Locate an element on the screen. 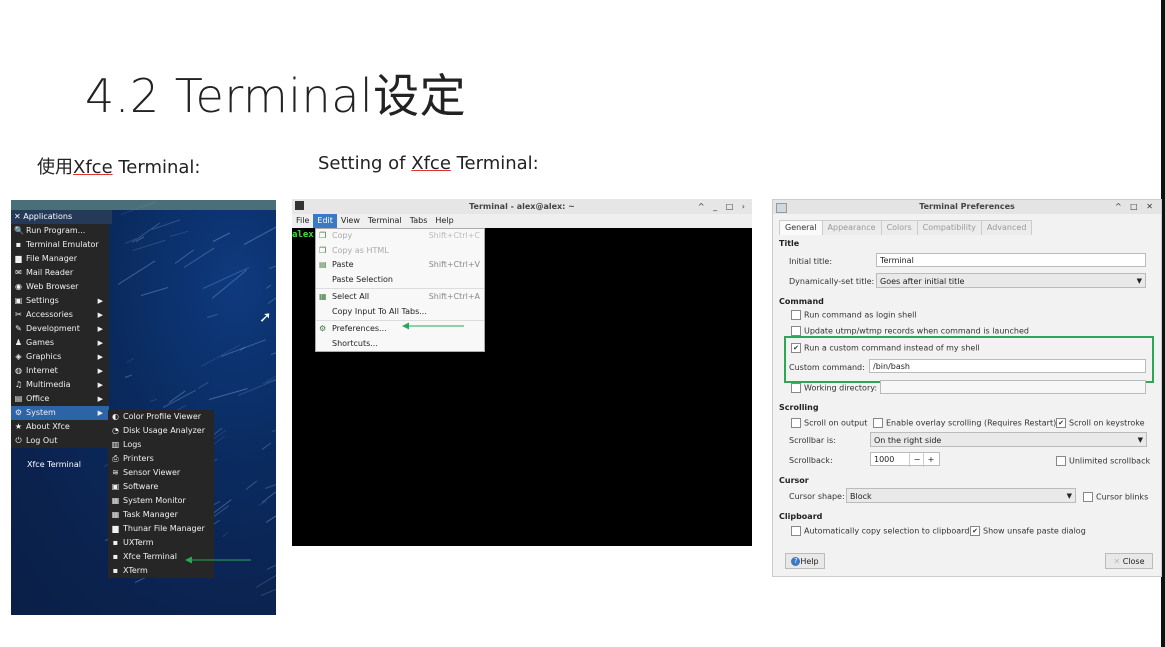 The height and width of the screenshot is (647, 1165). menu-item-sensor-viewer: ≋ Sensor Viewer is located at coordinates (161, 473).